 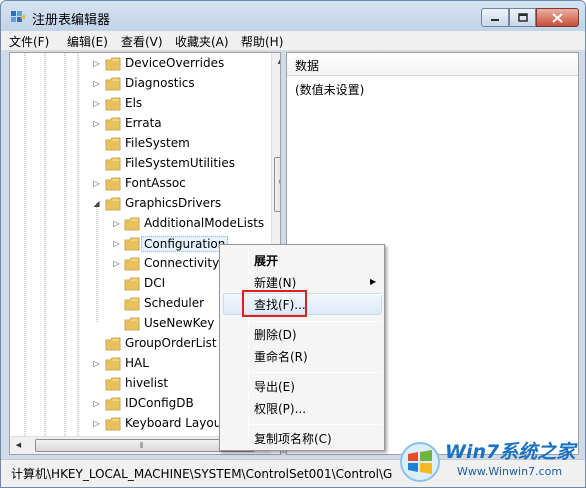 I want to click on menu-file: 文件(F), so click(x=29, y=41).